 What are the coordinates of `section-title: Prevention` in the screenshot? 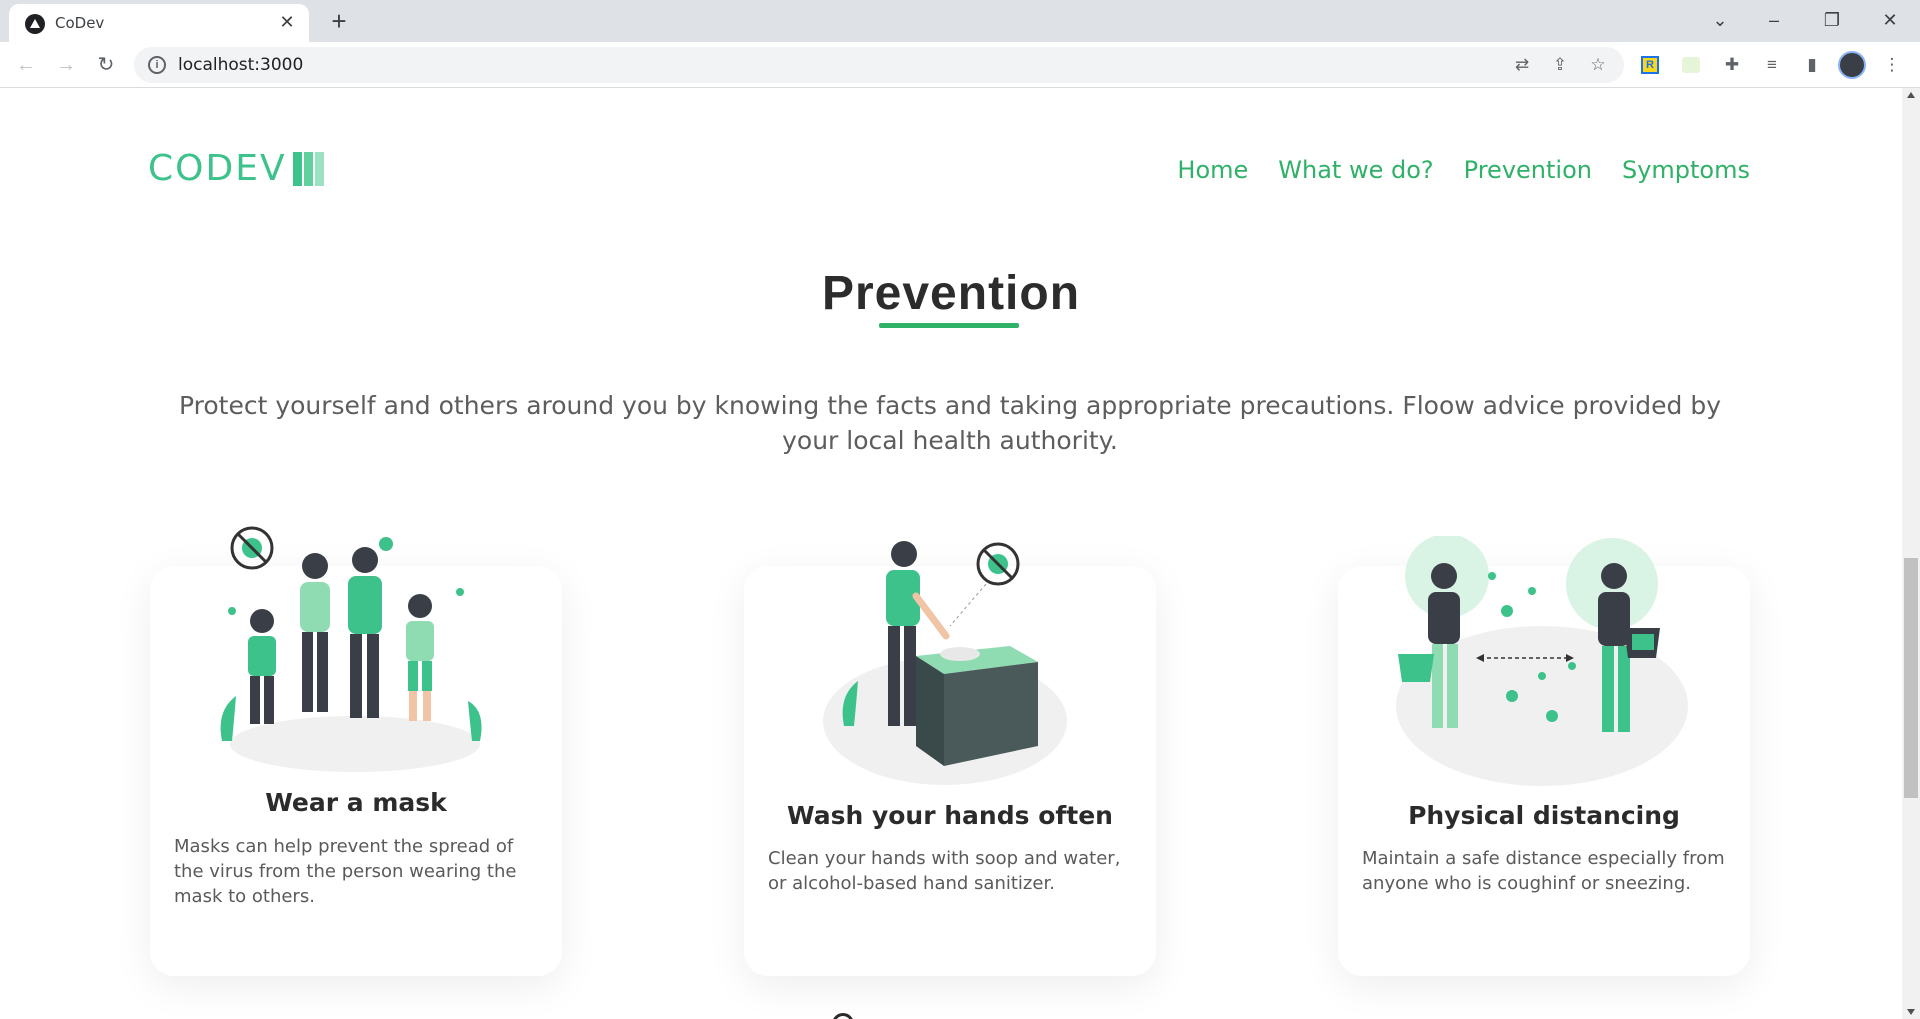 It's located at (951, 293).